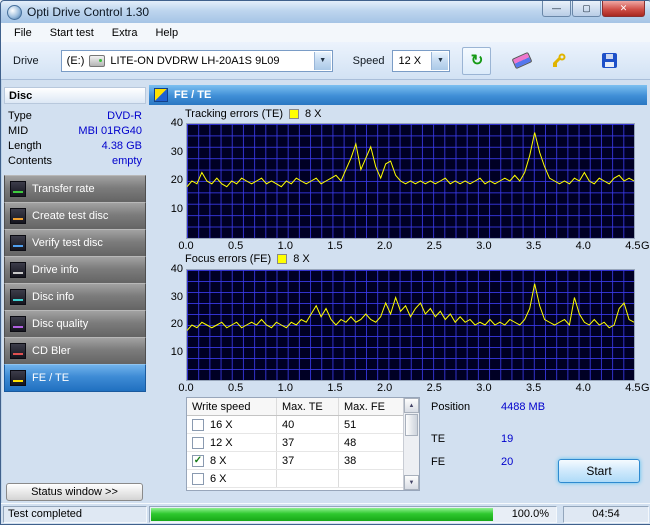 The width and height of the screenshot is (650, 525). What do you see at coordinates (67, 243) in the screenshot?
I see `sidebar-item-label: Verify test disc` at bounding box center [67, 243].